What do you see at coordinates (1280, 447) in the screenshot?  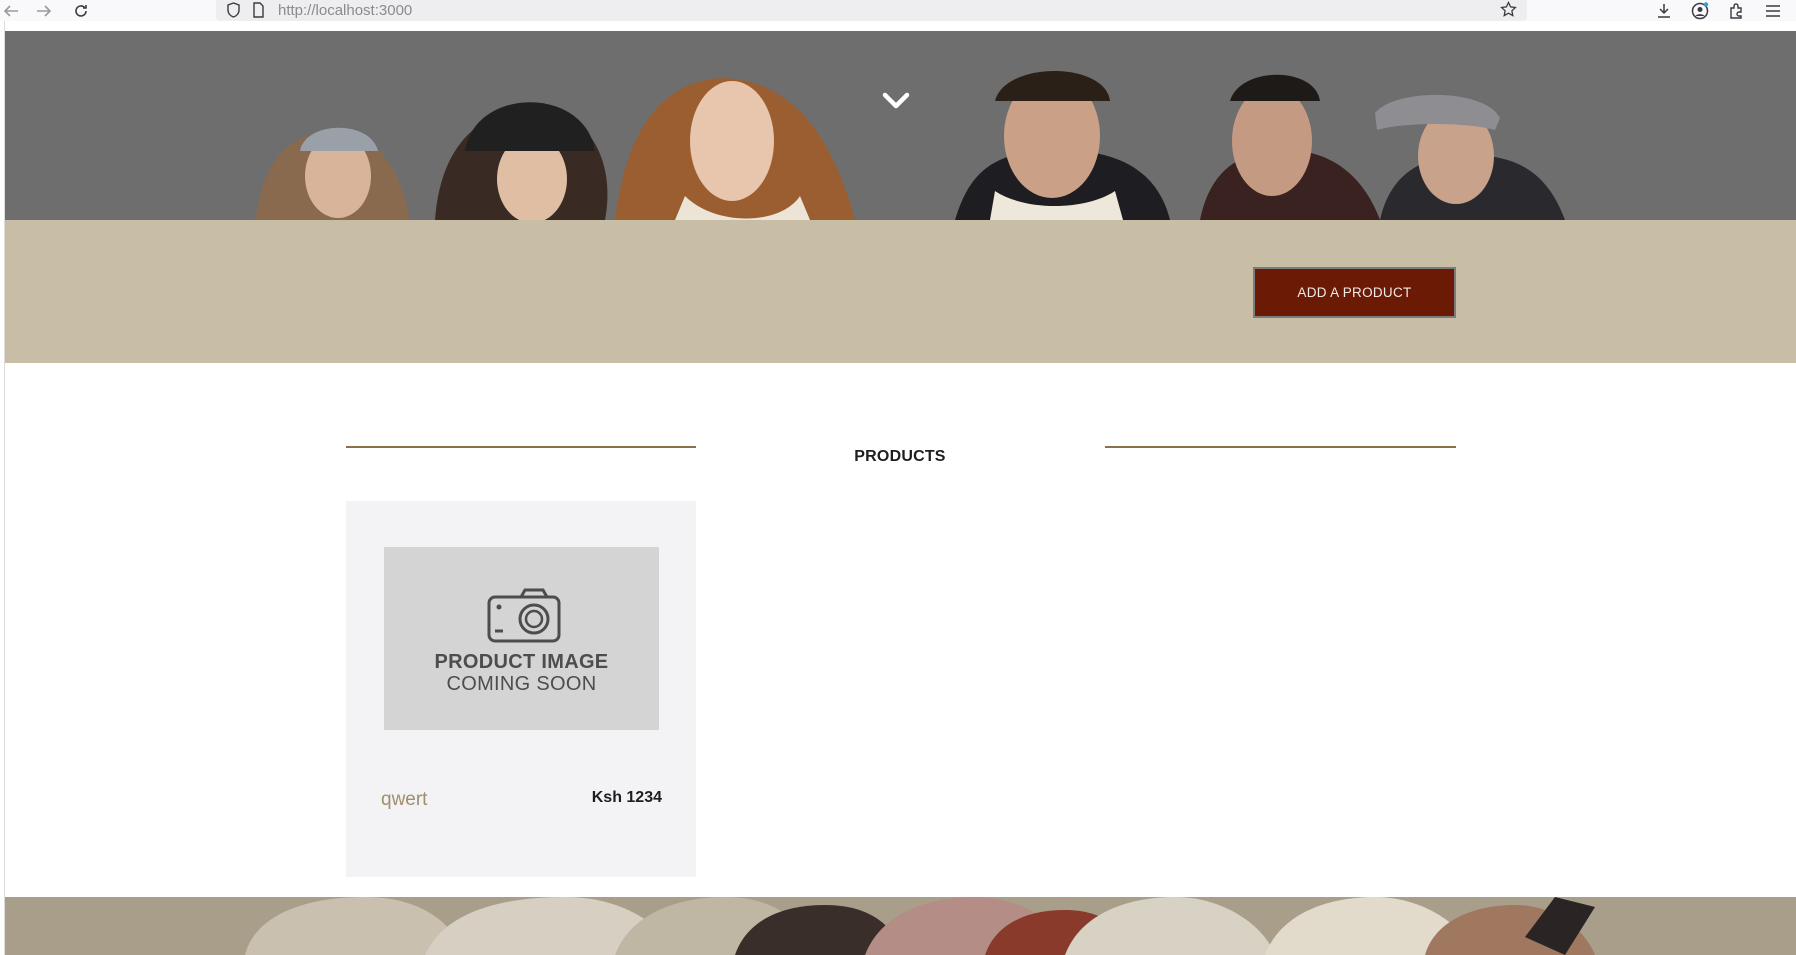 I see `heading-divider-right` at bounding box center [1280, 447].